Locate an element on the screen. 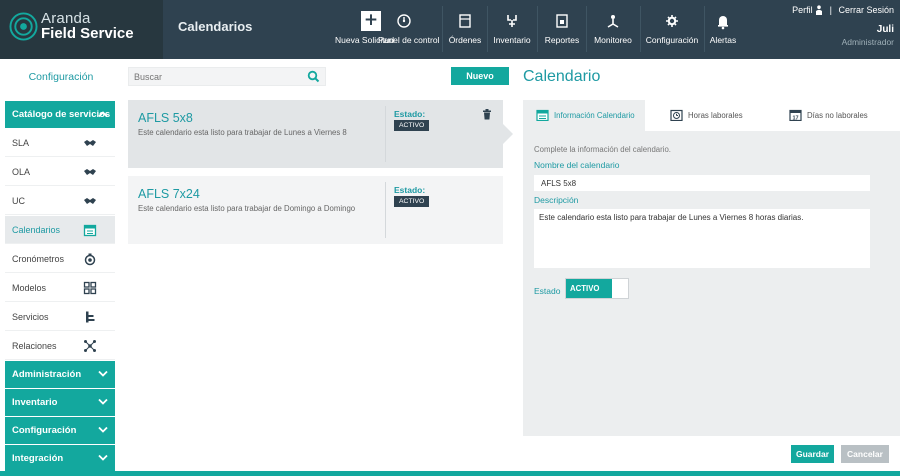  nav-configuration: Configuración is located at coordinates (672, 29).